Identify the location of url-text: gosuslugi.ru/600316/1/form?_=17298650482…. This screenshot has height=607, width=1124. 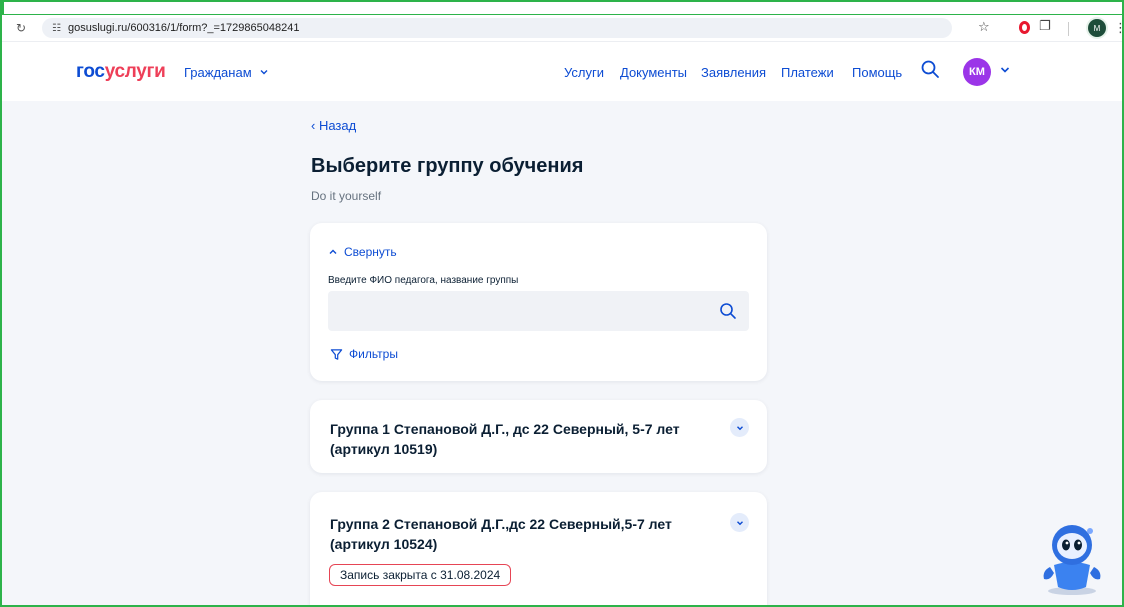
(184, 28).